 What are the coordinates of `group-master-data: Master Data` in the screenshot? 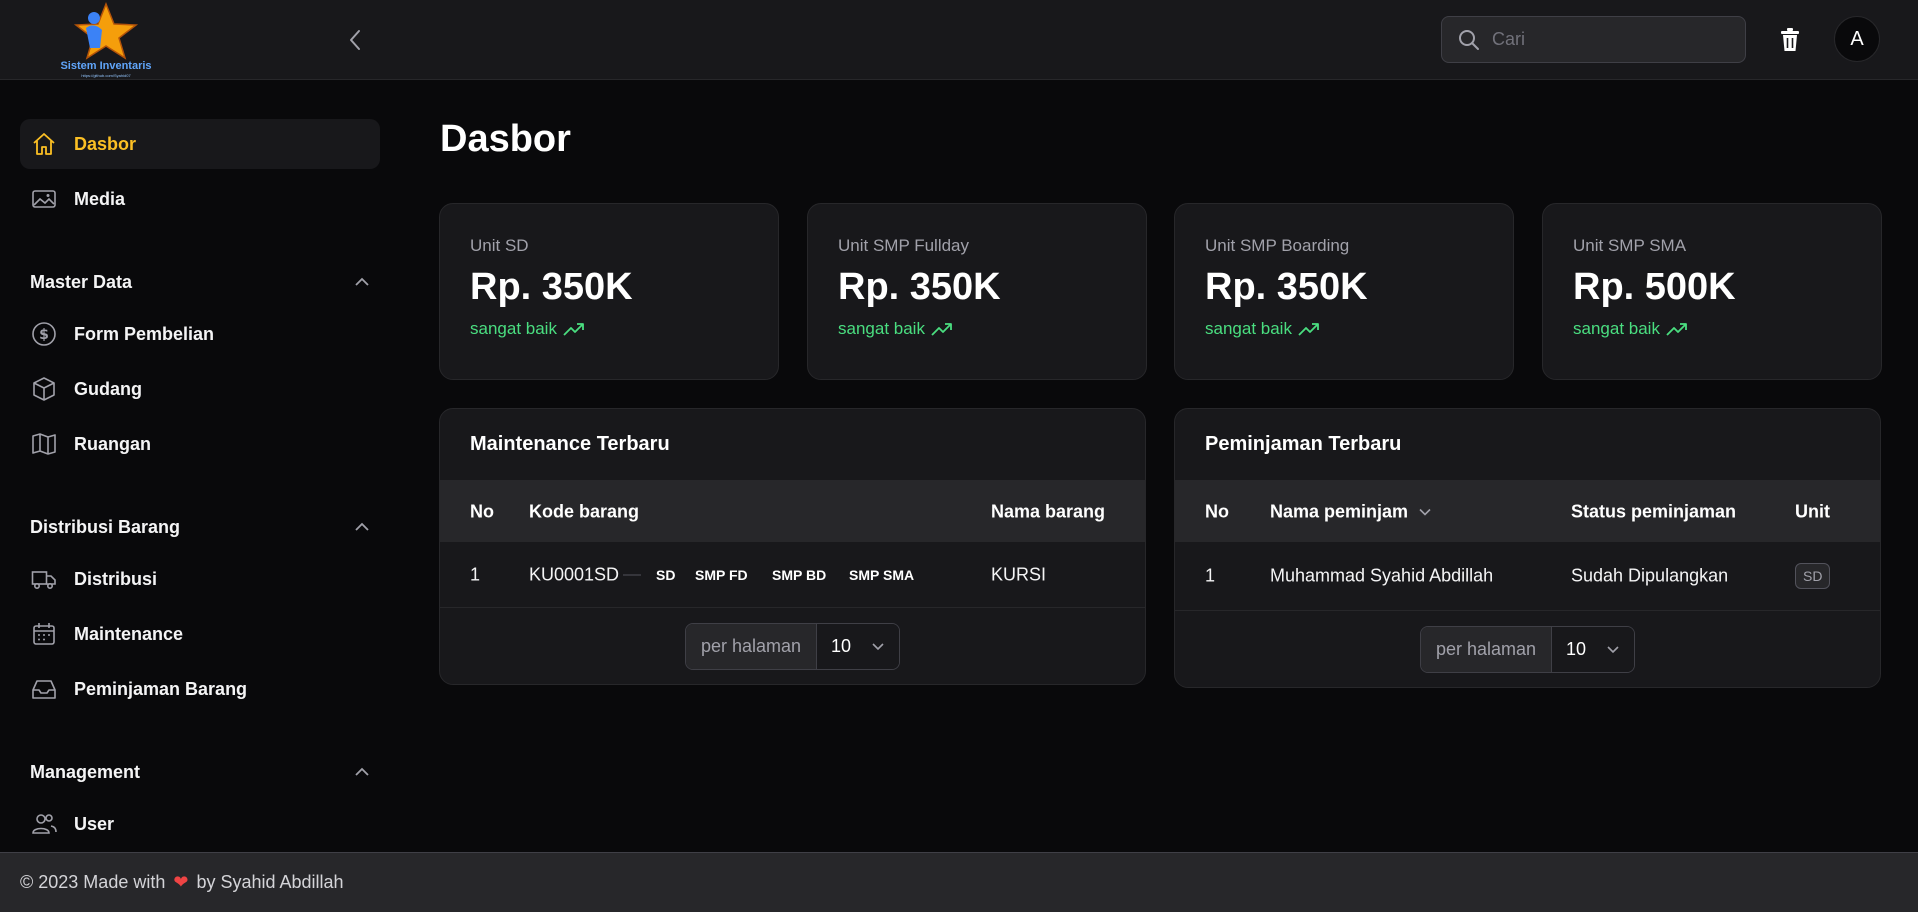 It's located at (200, 282).